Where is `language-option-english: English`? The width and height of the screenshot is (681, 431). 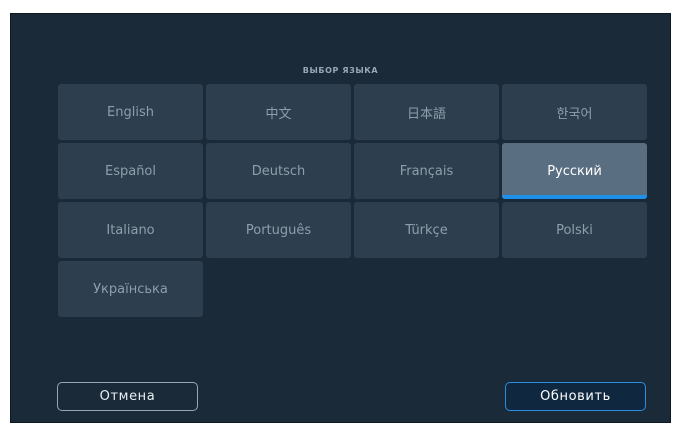
language-option-english: English is located at coordinates (130, 112).